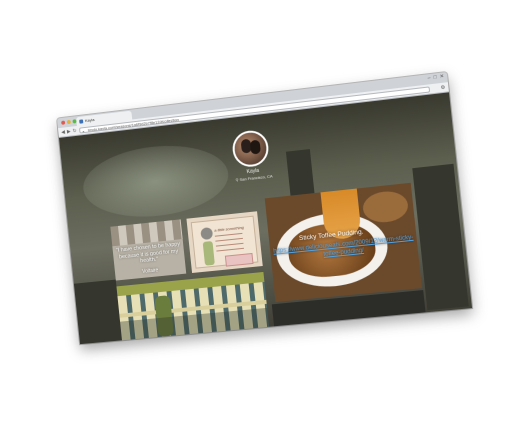 This screenshot has width=516, height=427. I want to click on note-title: a little something, so click(229, 228).